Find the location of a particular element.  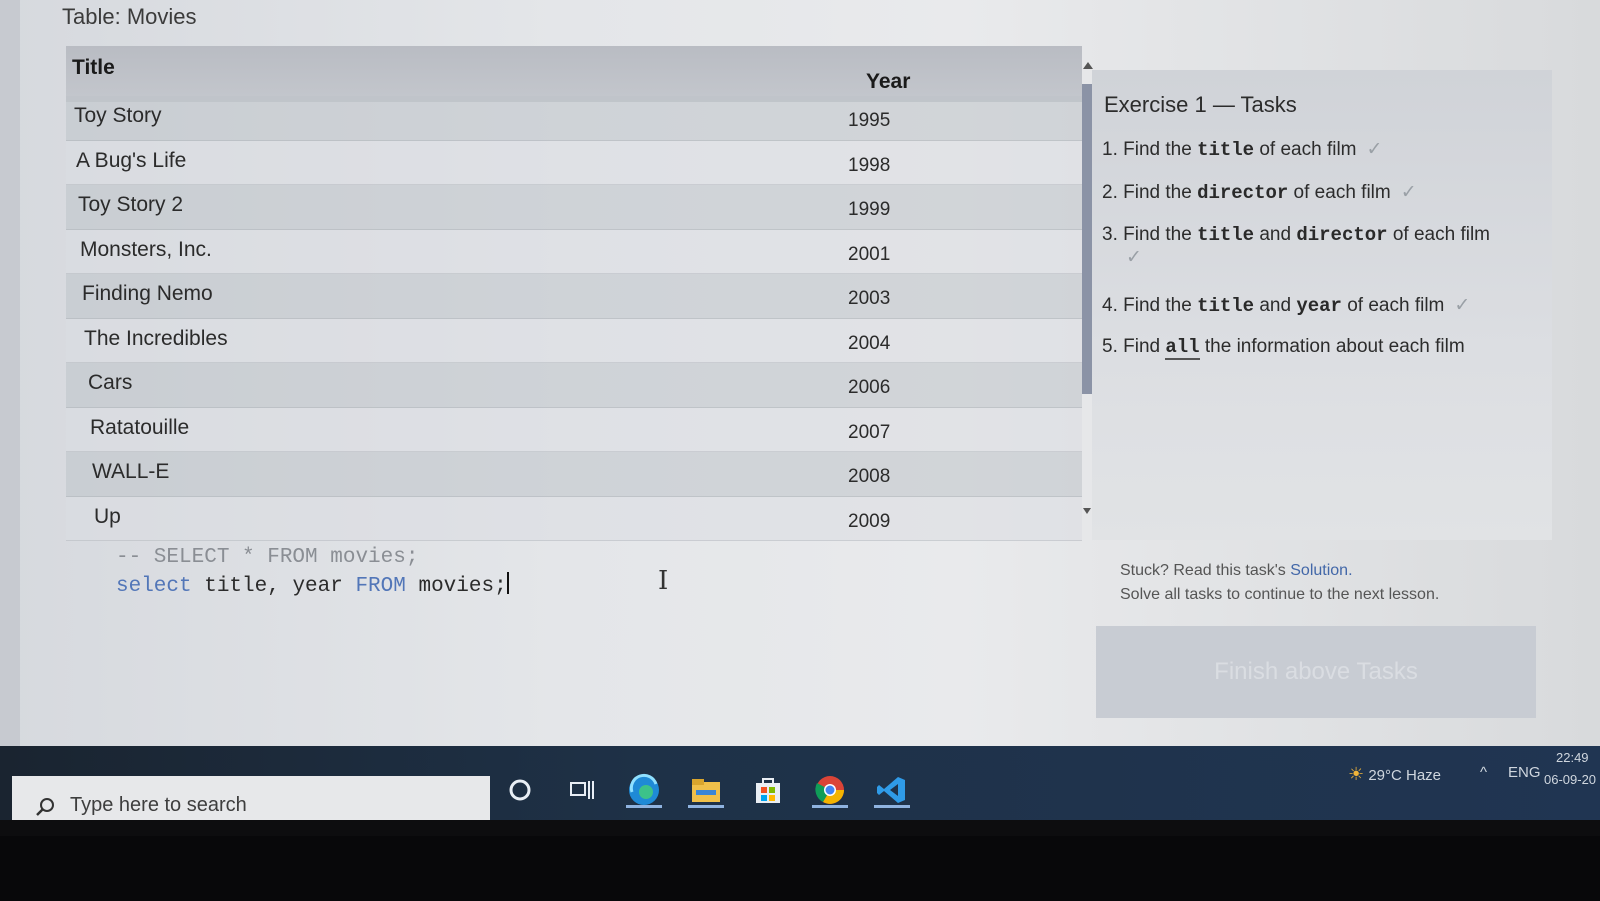

table-row: Cars 2006 is located at coordinates (574, 385).